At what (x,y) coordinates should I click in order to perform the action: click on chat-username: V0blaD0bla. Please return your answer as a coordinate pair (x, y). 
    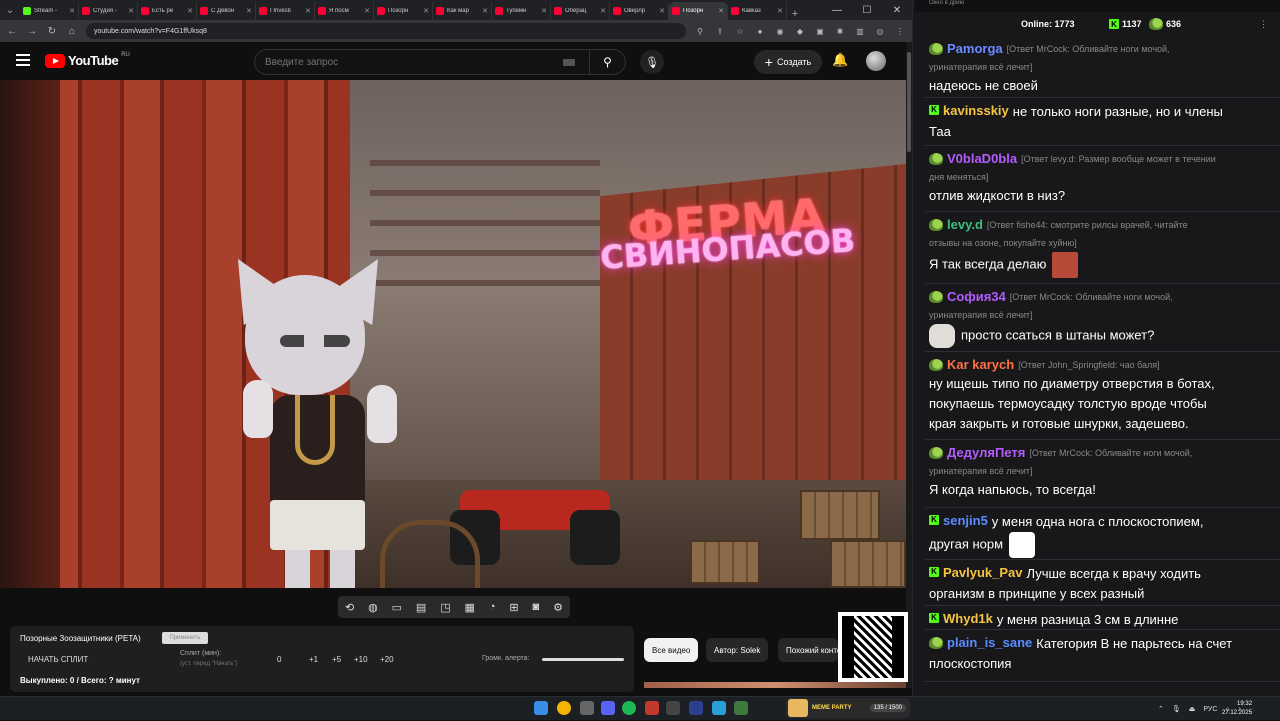
    Looking at the image, I should click on (982, 159).